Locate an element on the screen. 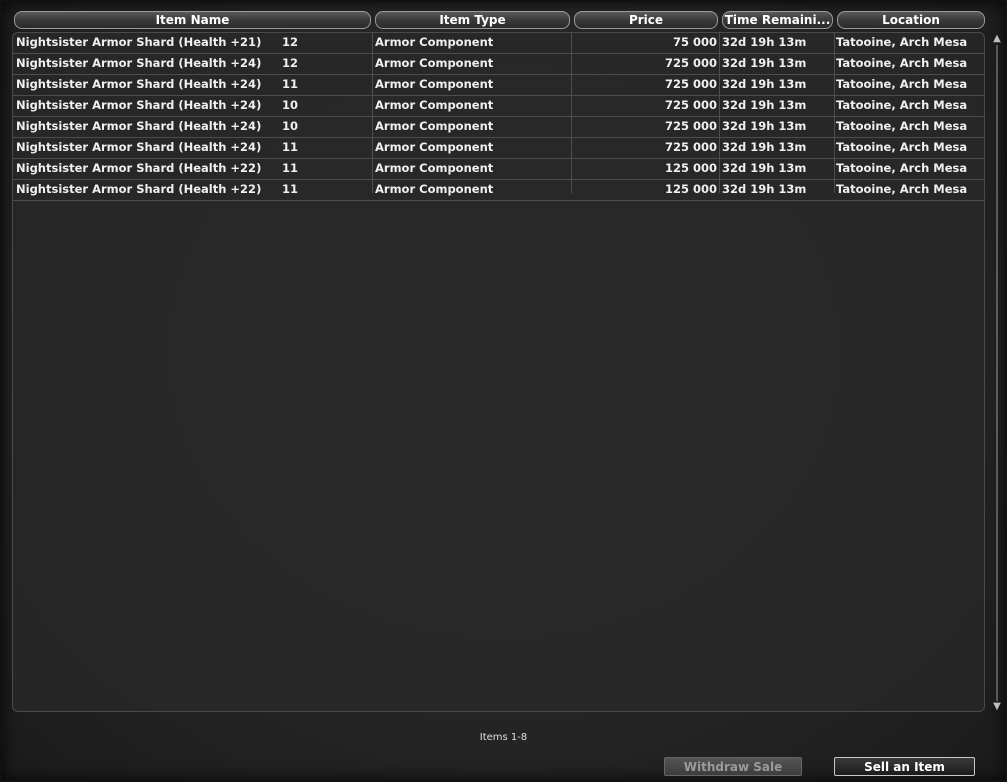 The image size is (1007, 782). price-cell: 75 000 is located at coordinates (694, 42).